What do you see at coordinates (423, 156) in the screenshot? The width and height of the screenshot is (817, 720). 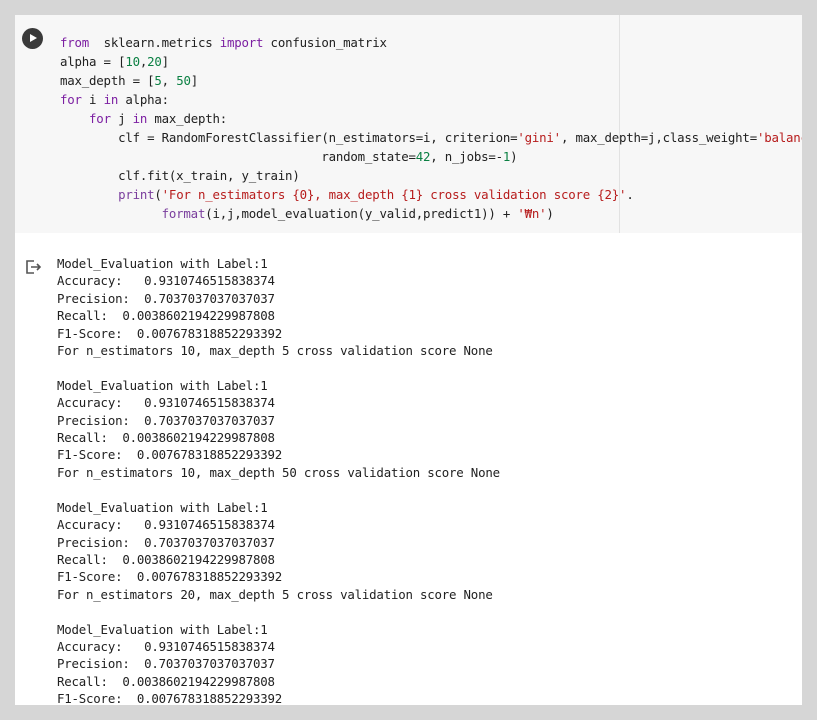 I see `code-token: 42` at bounding box center [423, 156].